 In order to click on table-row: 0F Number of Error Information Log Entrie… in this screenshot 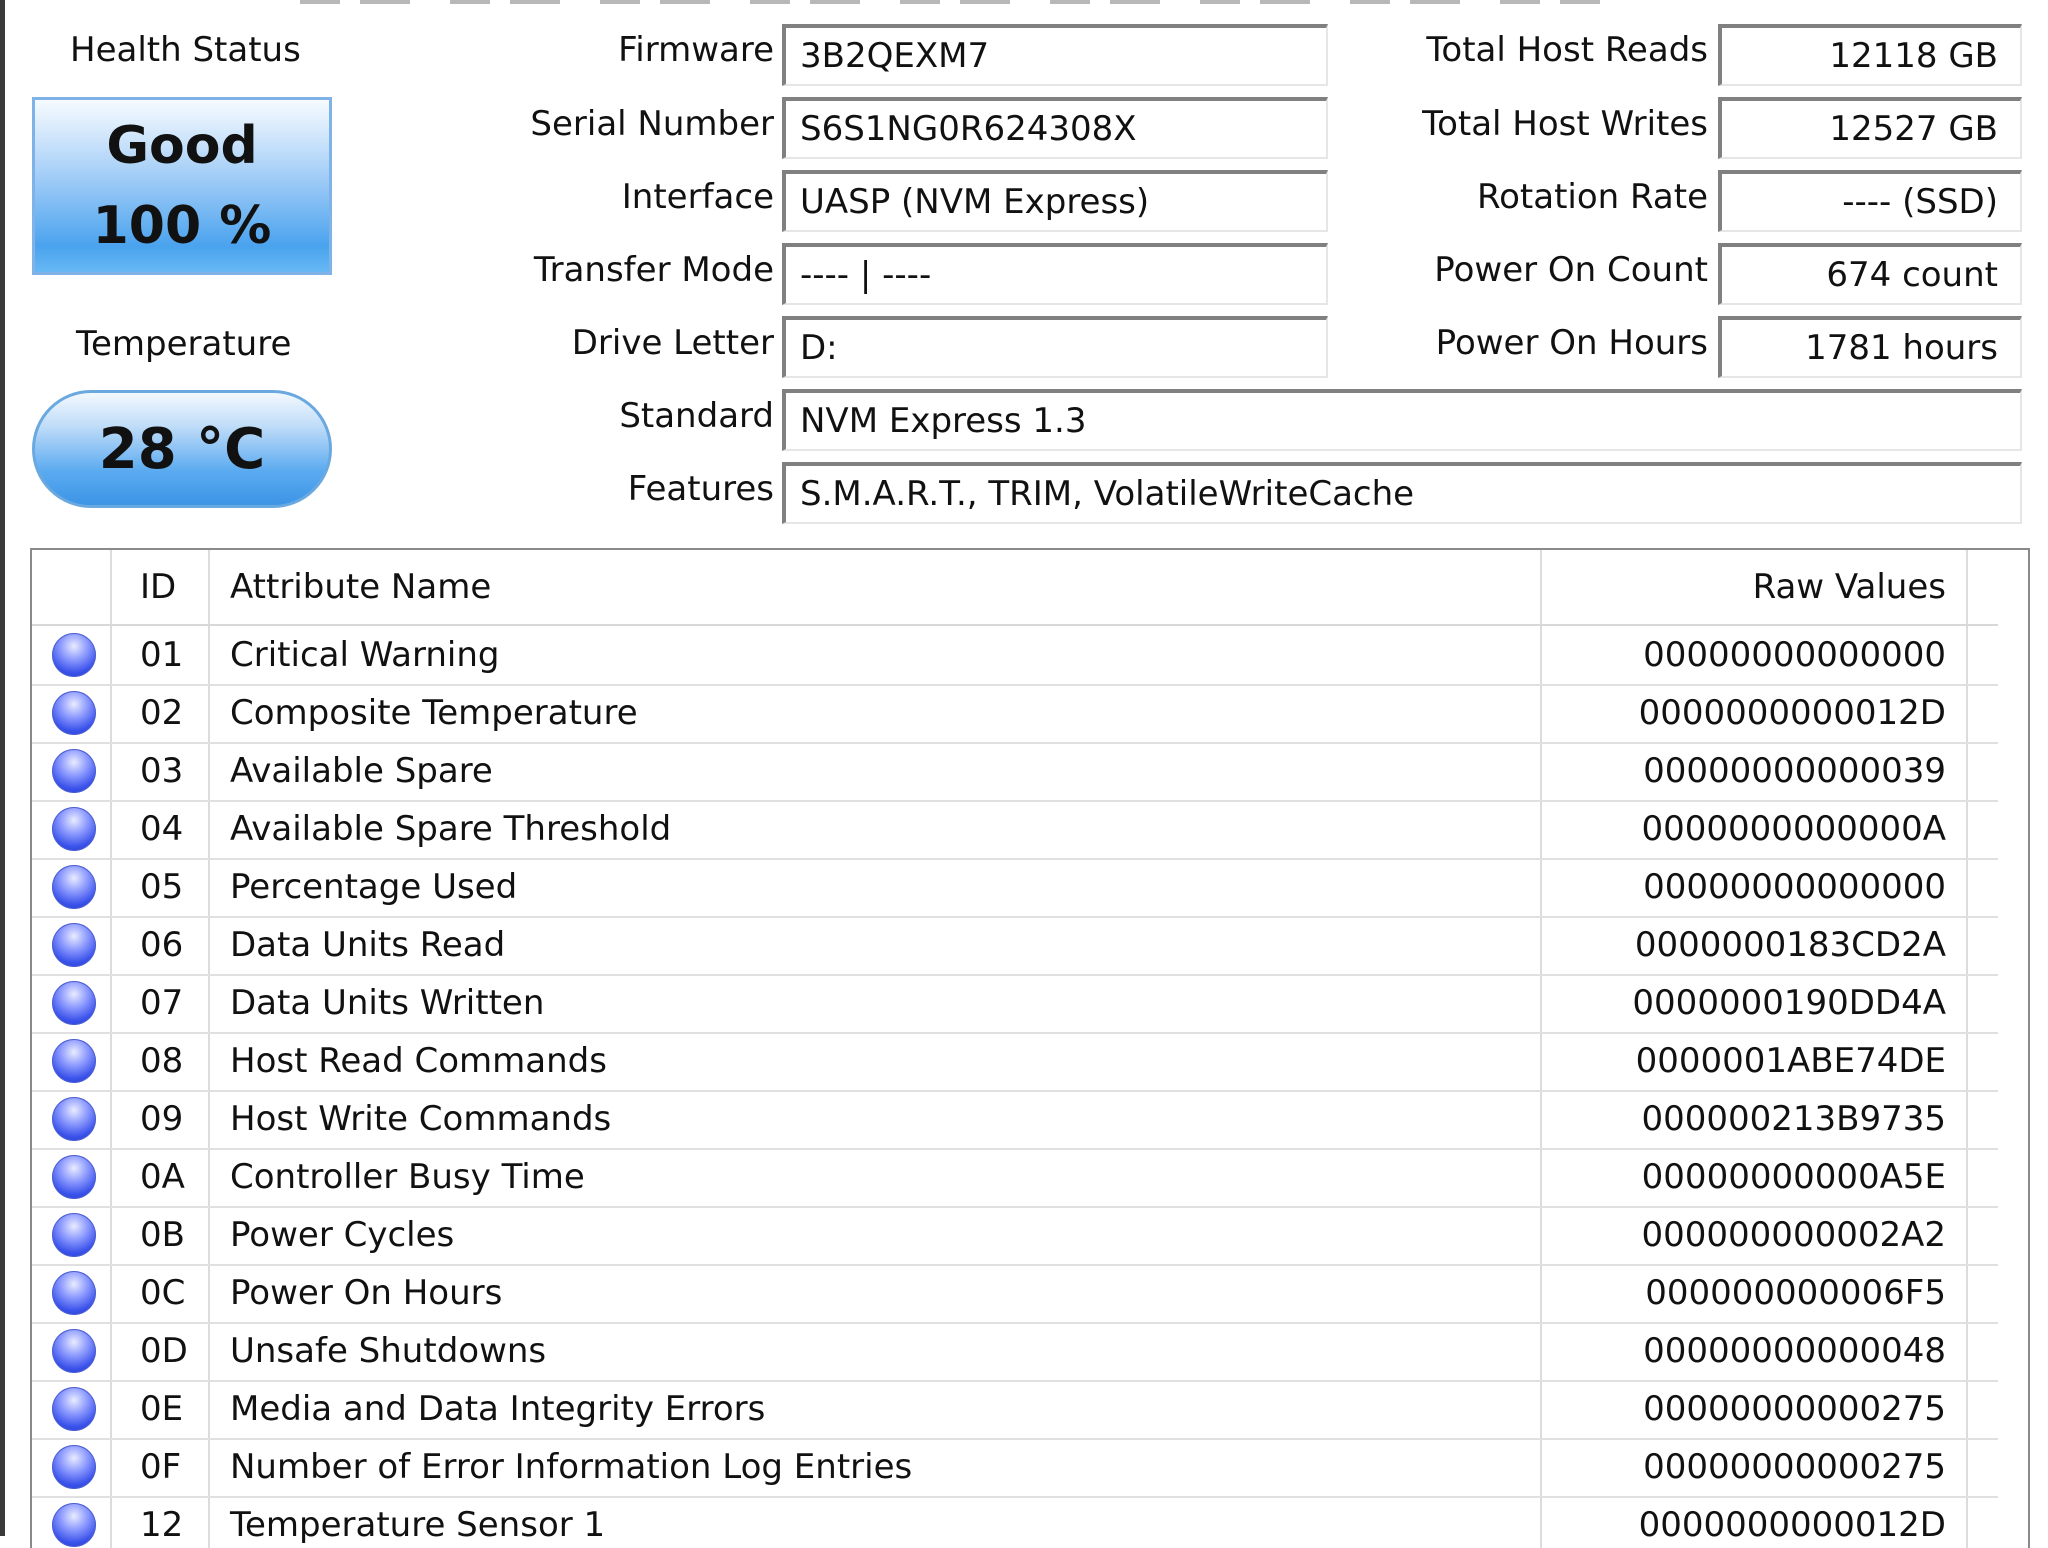, I will do `click(1015, 1468)`.